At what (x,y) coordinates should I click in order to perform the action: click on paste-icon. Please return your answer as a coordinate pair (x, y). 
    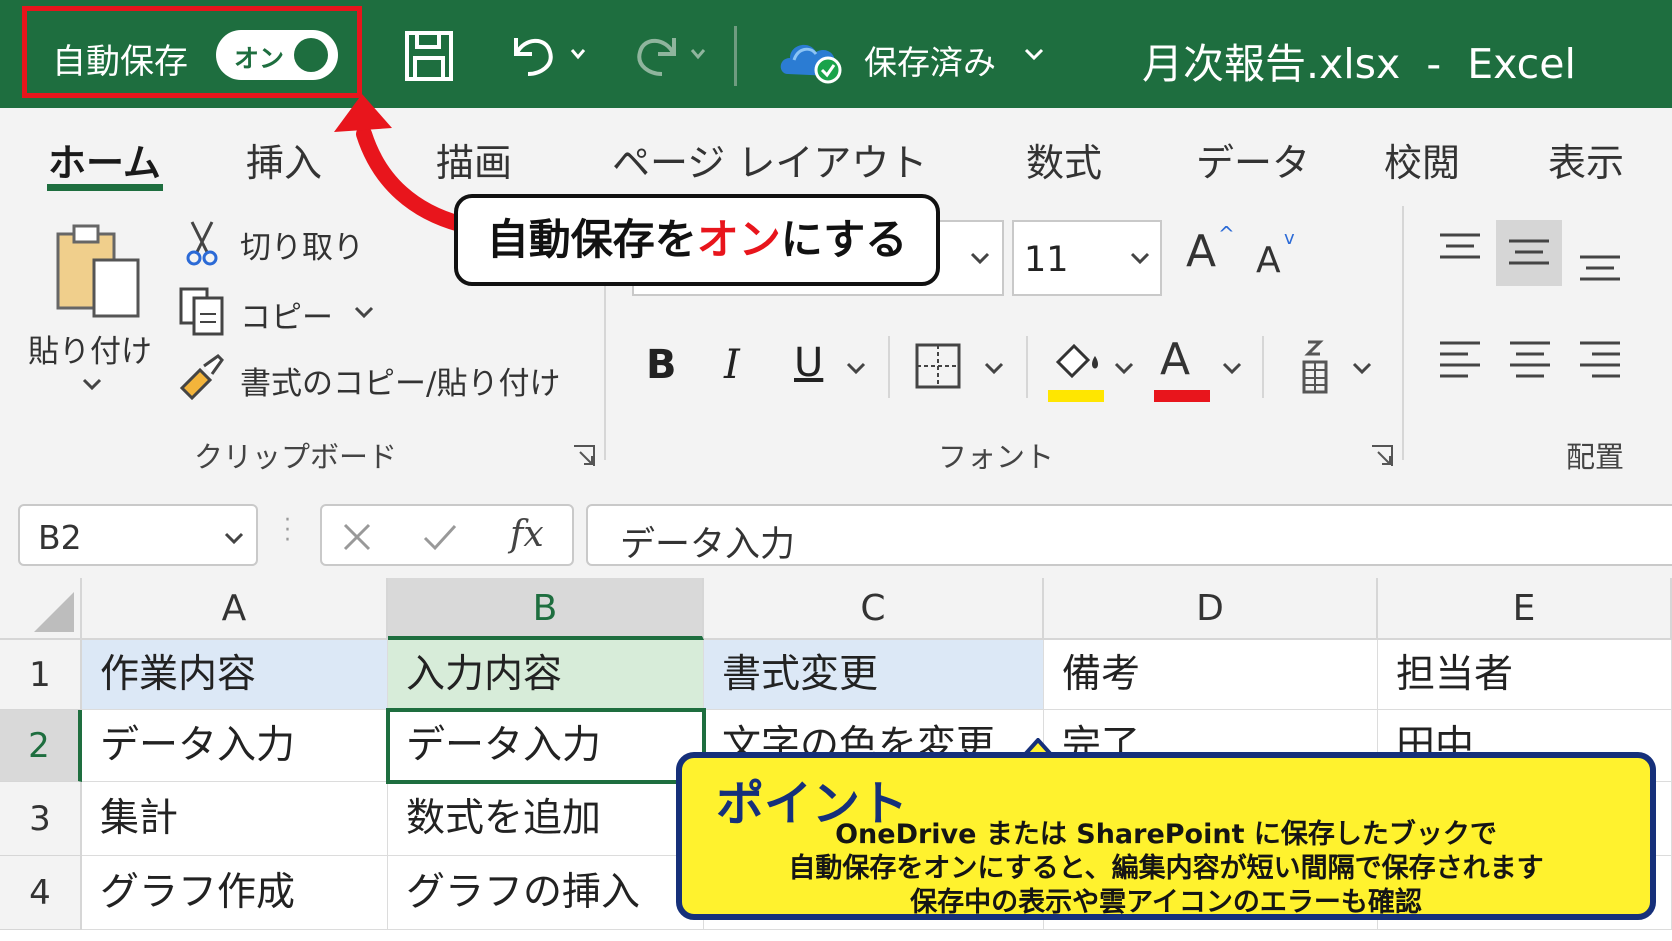
    Looking at the image, I should click on (99, 270).